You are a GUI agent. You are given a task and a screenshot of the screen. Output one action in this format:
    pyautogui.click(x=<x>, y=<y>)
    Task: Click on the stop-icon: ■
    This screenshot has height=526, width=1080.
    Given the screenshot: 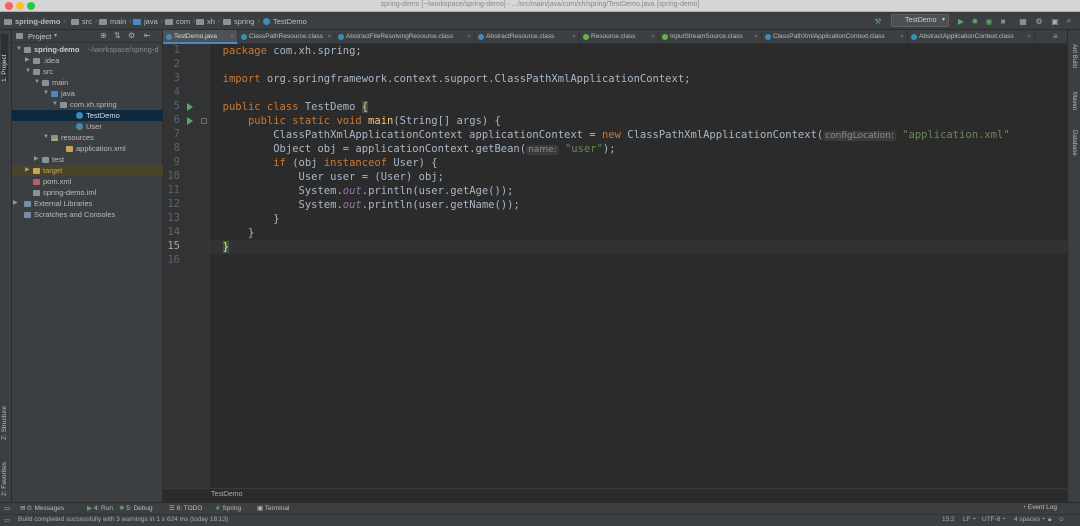 What is the action you would take?
    pyautogui.click(x=1003, y=21)
    